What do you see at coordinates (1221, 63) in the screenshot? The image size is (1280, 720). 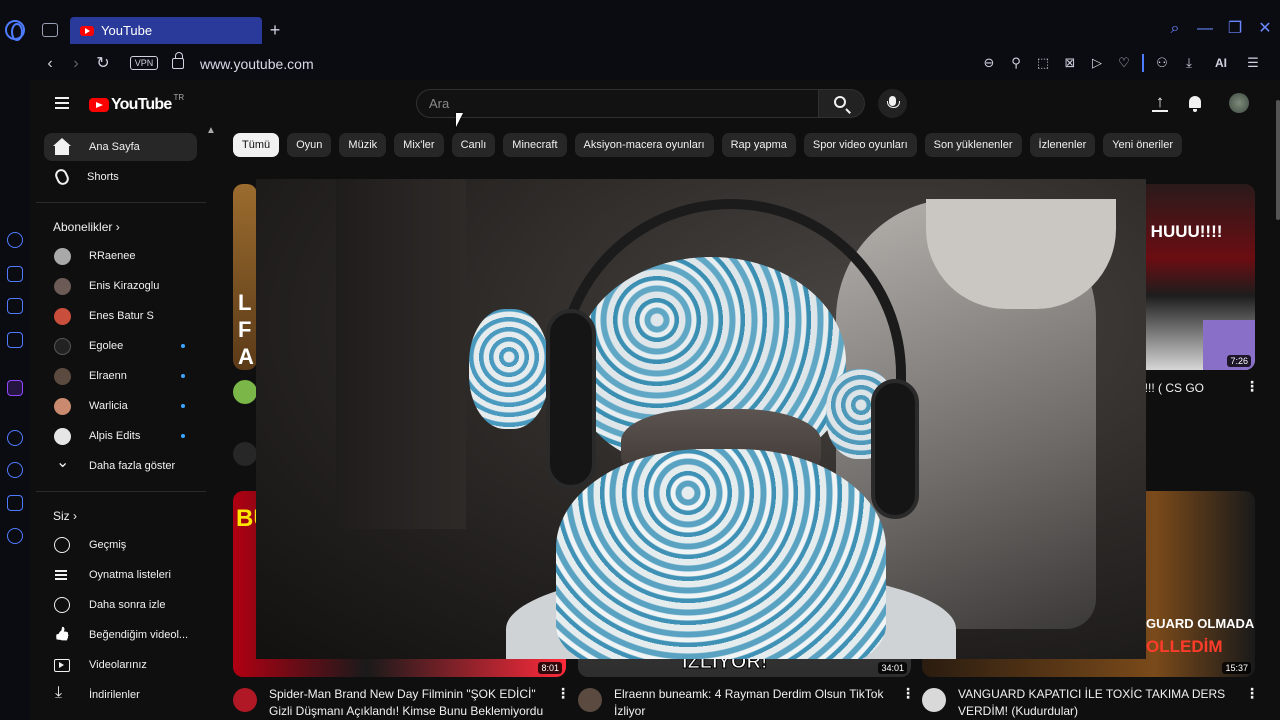 I see `ai-button: AI` at bounding box center [1221, 63].